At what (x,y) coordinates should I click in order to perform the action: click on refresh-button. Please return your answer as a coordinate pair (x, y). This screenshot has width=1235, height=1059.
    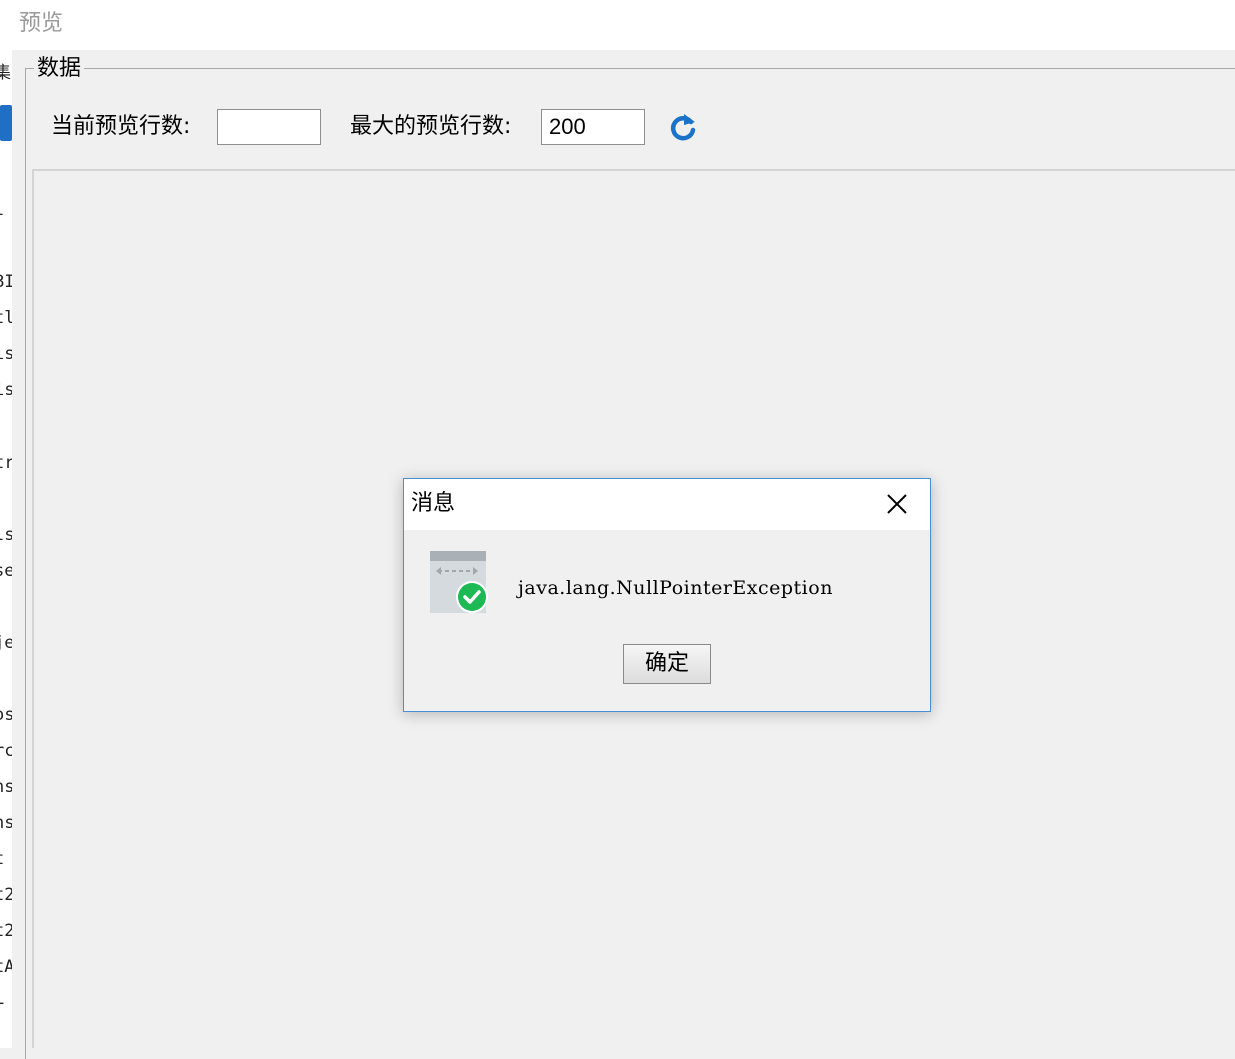
    Looking at the image, I should click on (683, 128).